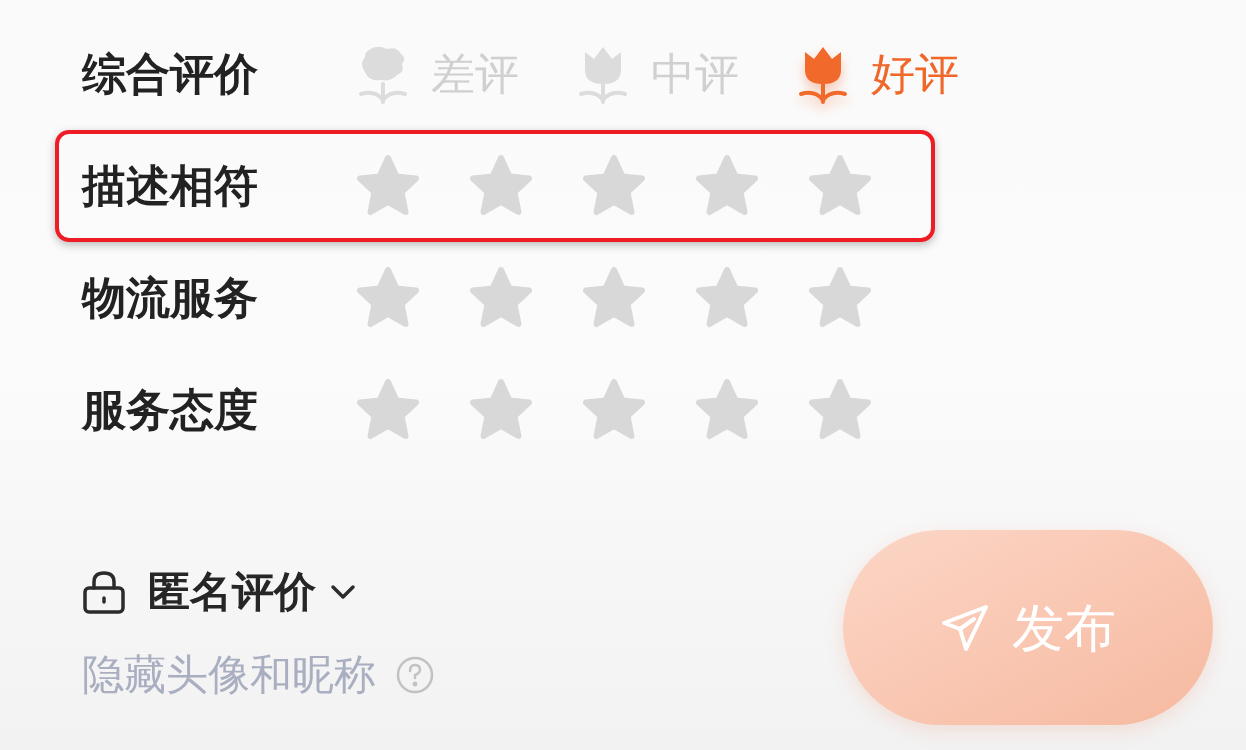 This screenshot has width=1246, height=750. Describe the element at coordinates (229, 675) in the screenshot. I see `anonymous-hint-text: 隐藏头像和昵称` at that location.